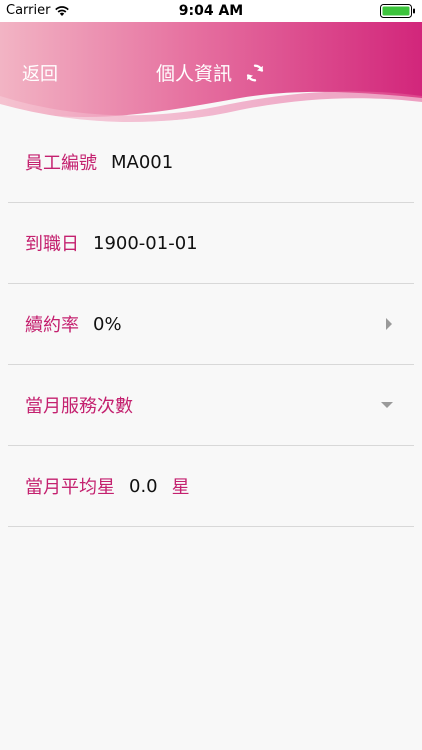  What do you see at coordinates (70, 487) in the screenshot?
I see `monthly-average-stars-label: 當月平均星` at bounding box center [70, 487].